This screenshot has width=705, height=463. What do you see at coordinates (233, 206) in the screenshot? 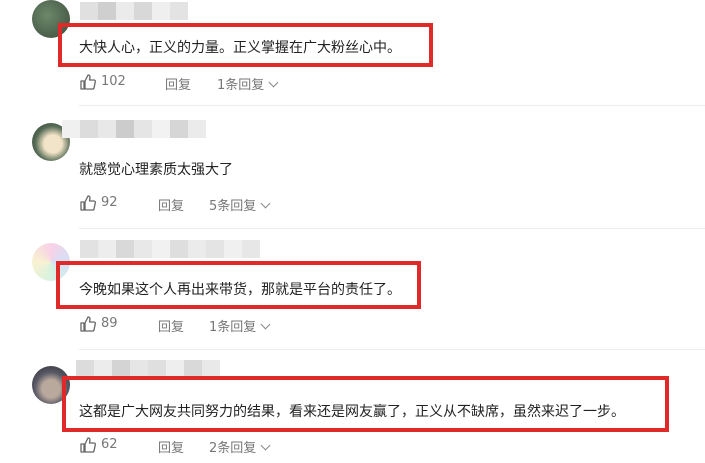
I see `replies-count-label: 5条回复` at bounding box center [233, 206].